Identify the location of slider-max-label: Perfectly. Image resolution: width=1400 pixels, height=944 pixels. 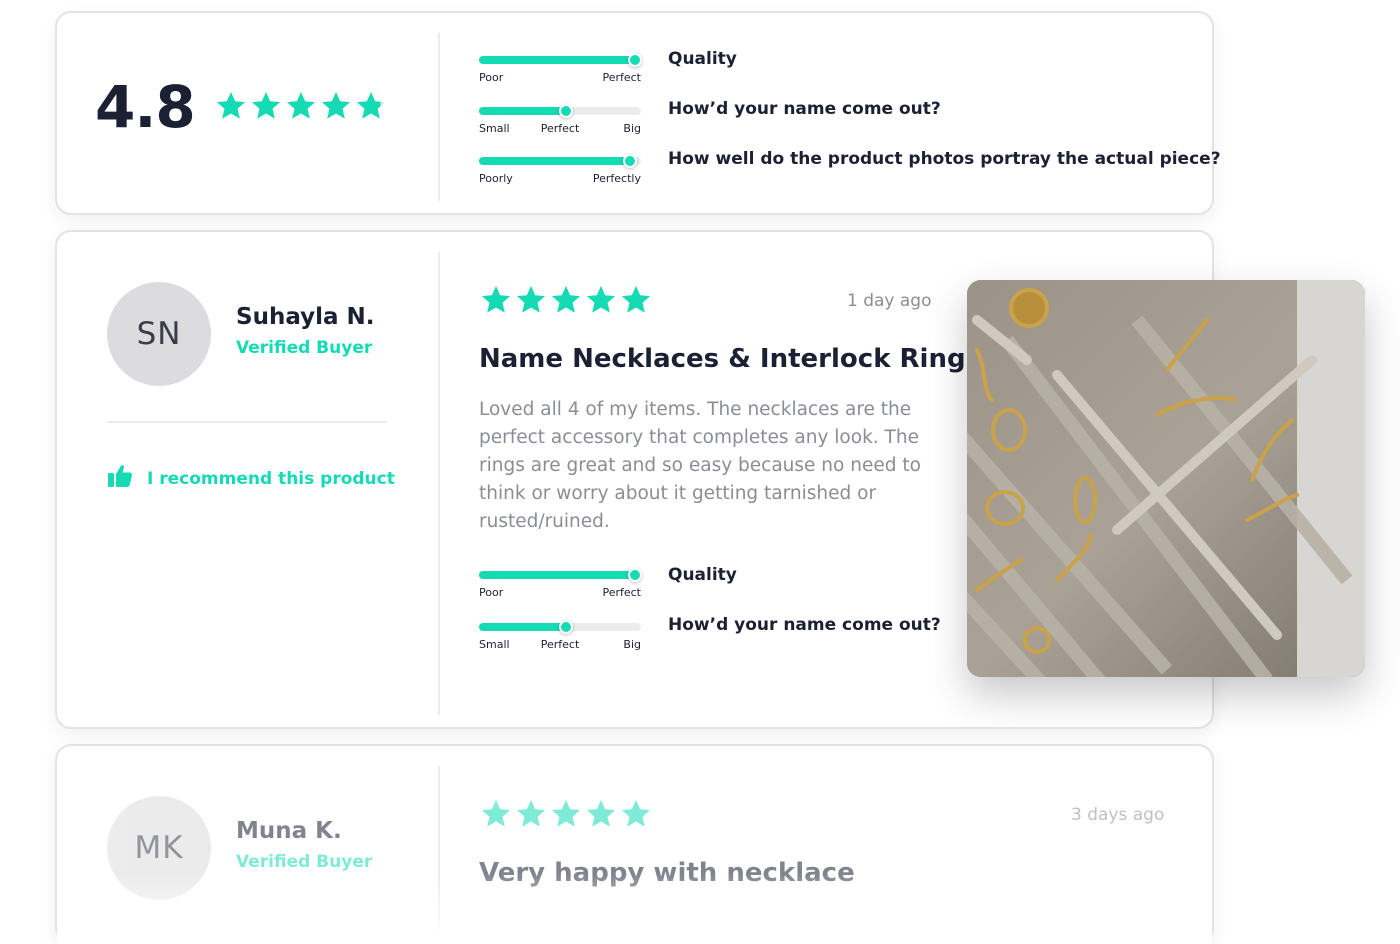
(616, 178).